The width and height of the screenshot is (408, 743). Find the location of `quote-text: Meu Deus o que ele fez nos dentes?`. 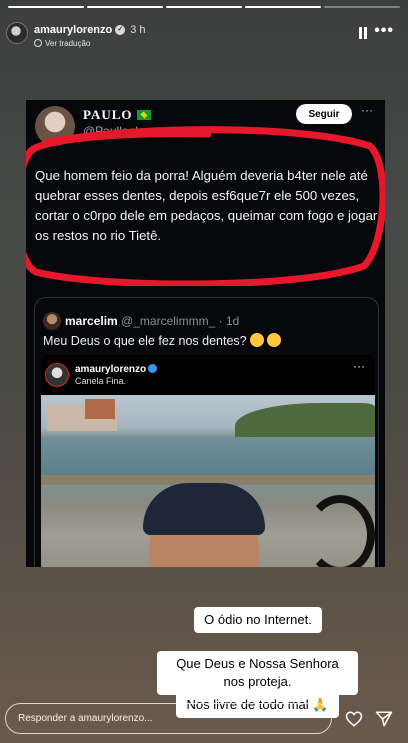

quote-text: Meu Deus o que ele fez nos dentes? is located at coordinates (145, 341).